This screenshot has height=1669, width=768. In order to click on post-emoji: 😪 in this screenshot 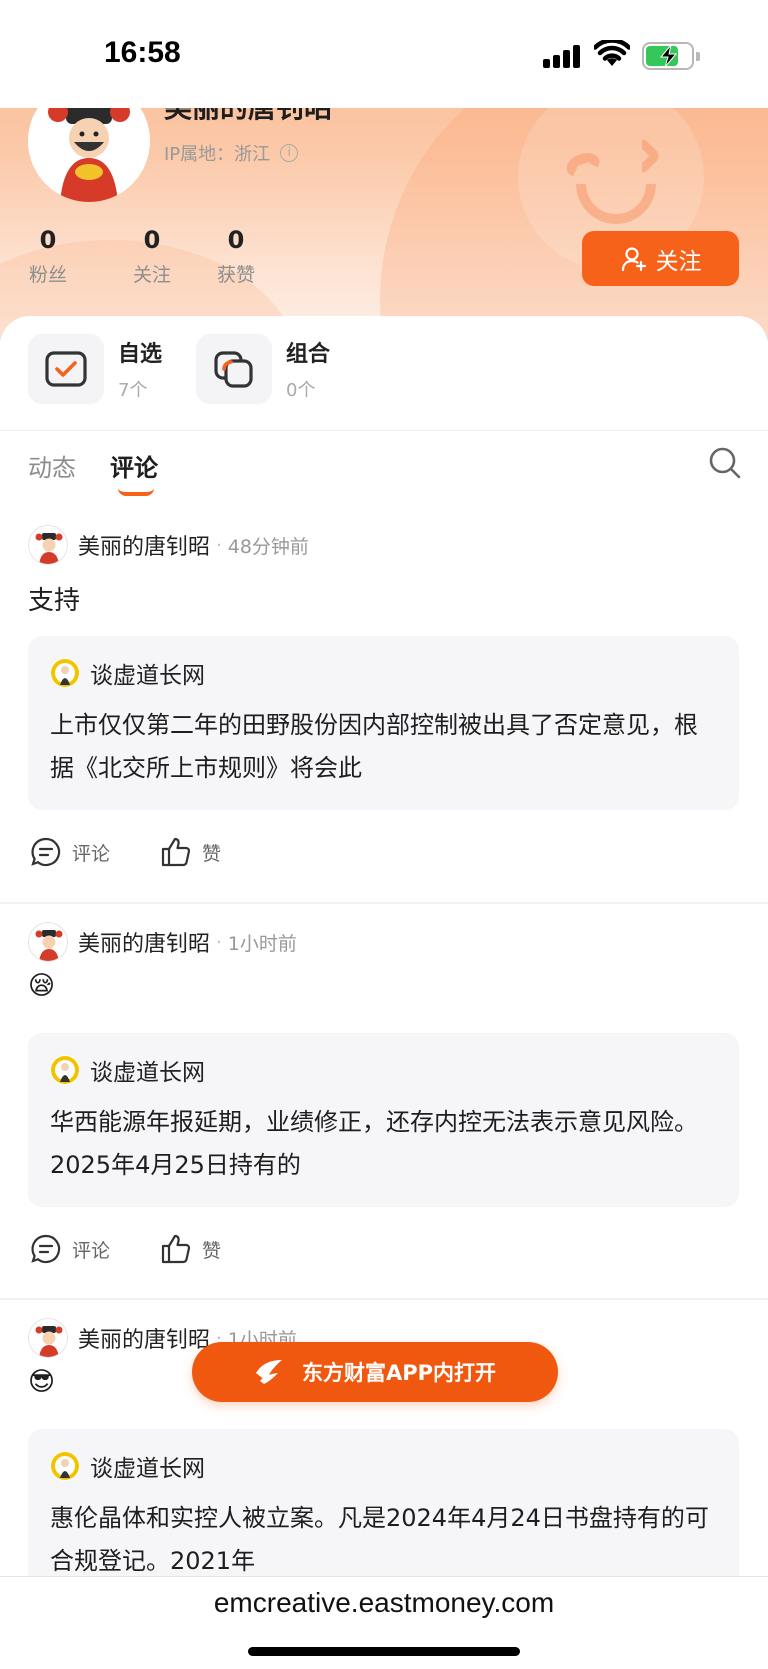, I will do `click(42, 986)`.